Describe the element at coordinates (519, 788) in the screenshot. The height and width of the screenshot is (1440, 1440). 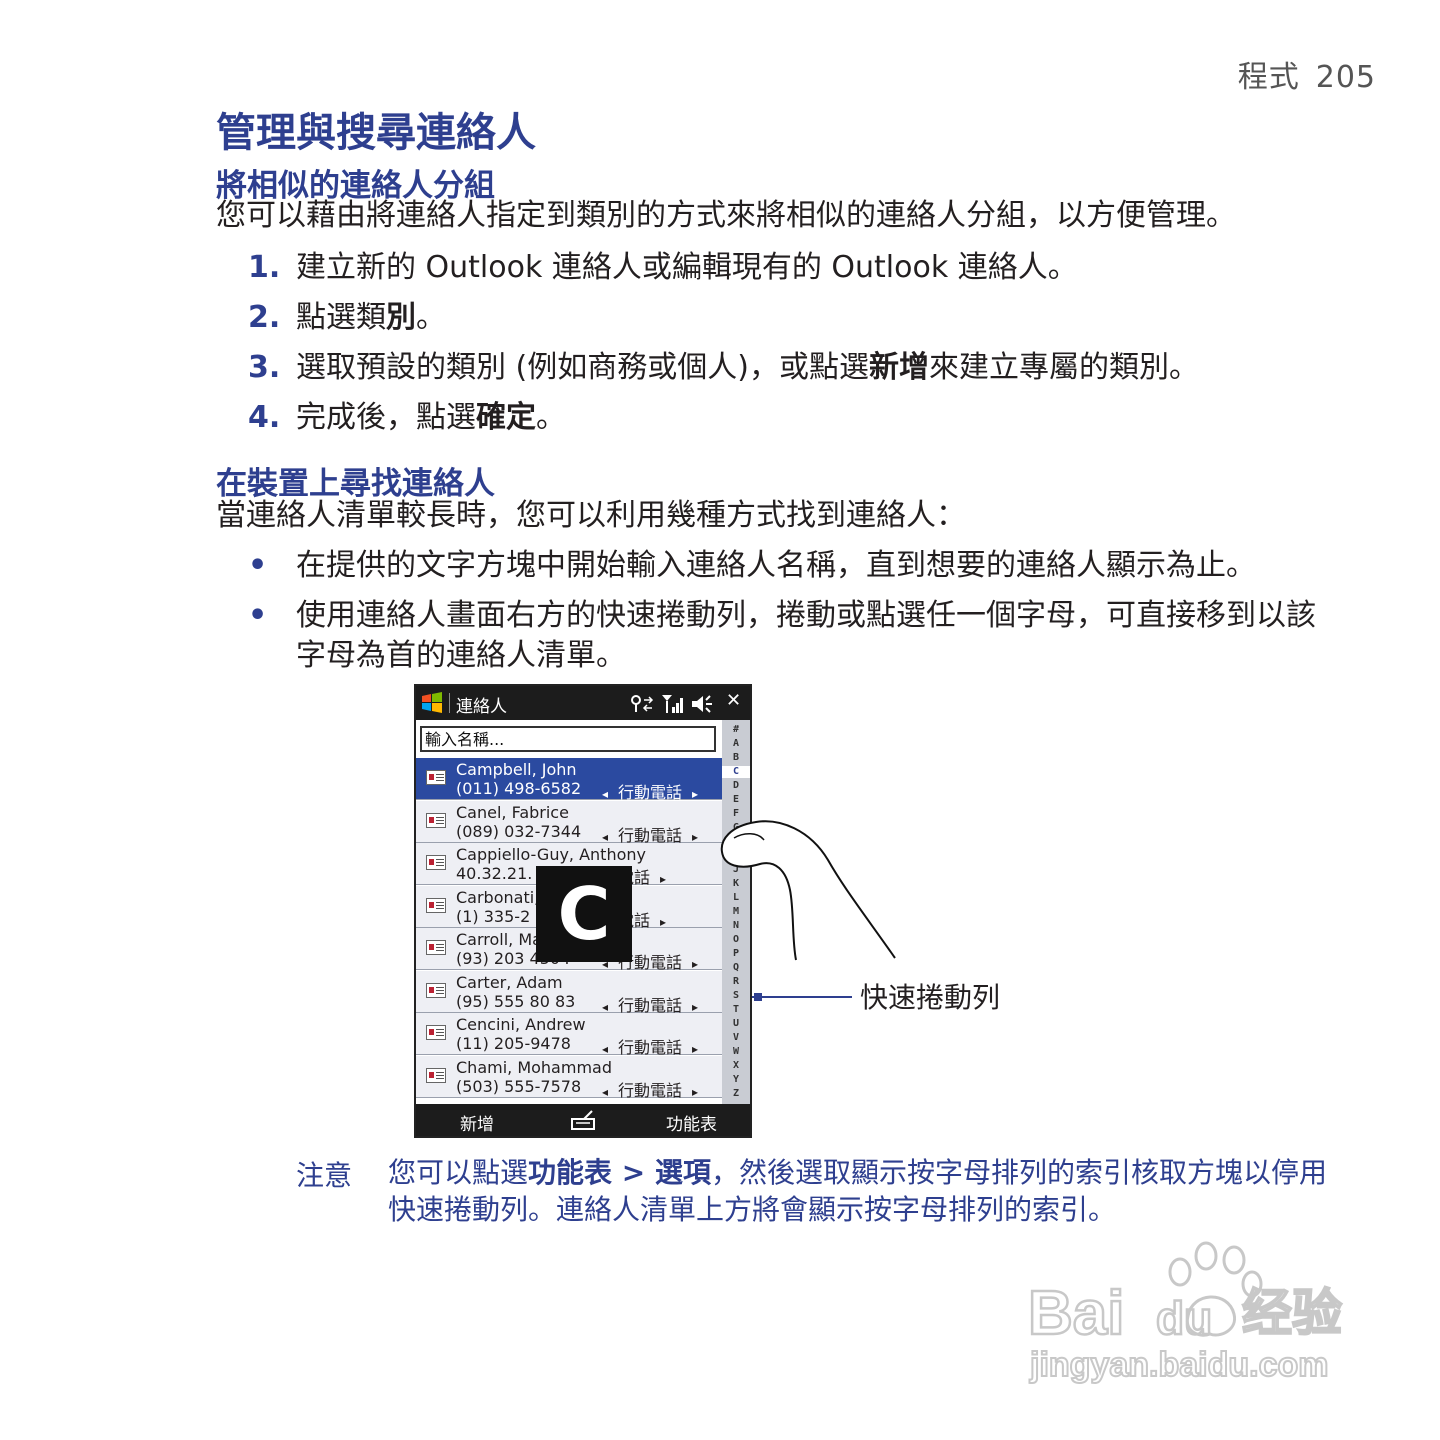
I see `contact-phone: (011) 498-6582` at that location.